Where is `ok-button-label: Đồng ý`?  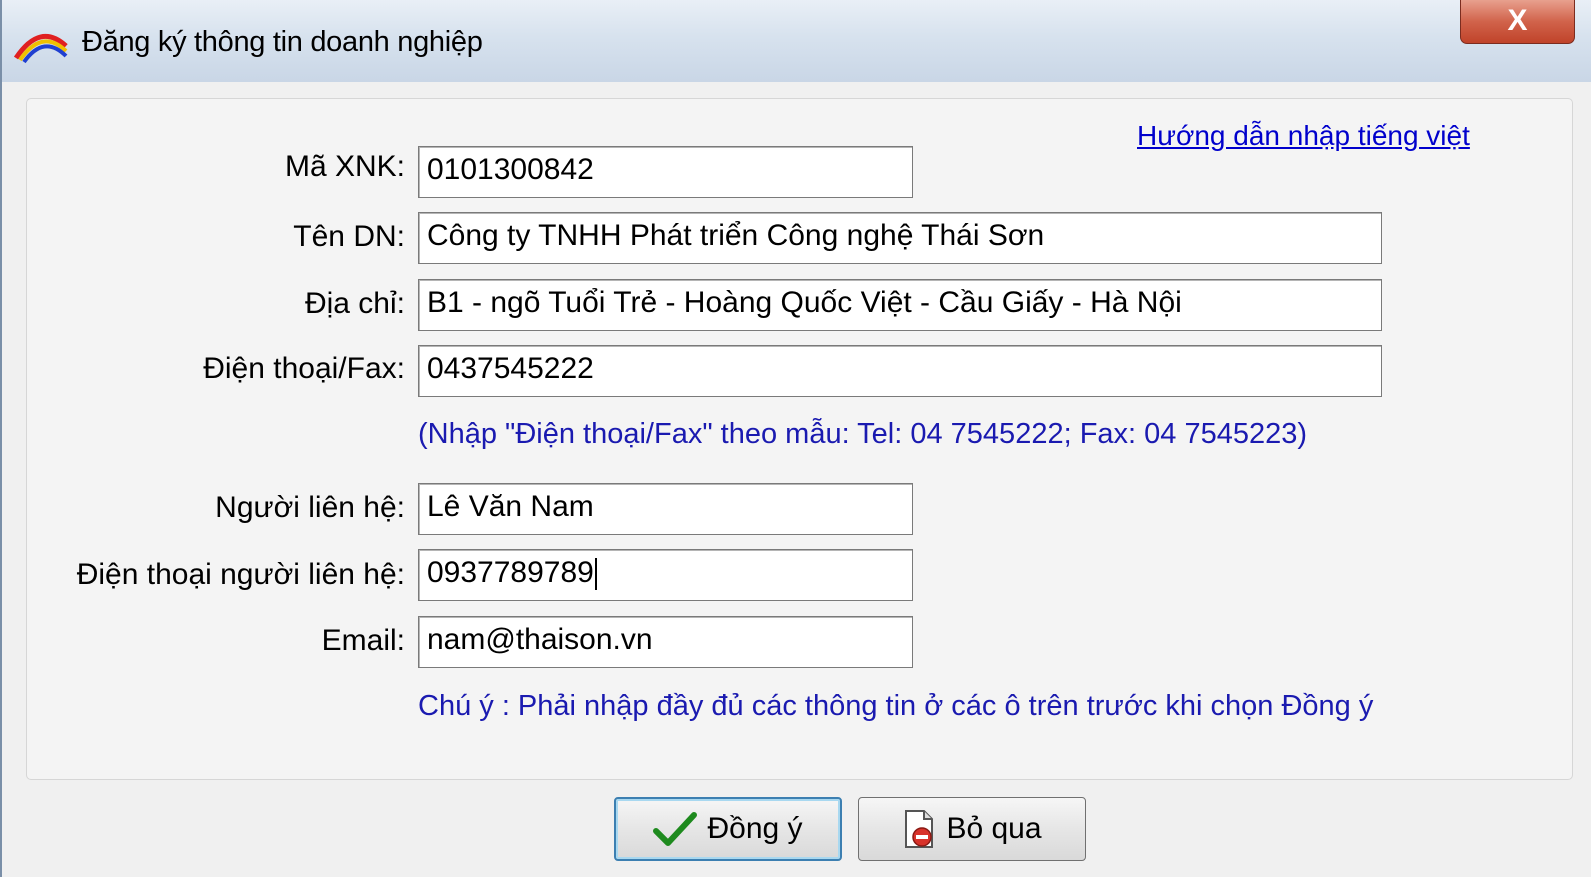 ok-button-label: Đồng ý is located at coordinates (755, 828).